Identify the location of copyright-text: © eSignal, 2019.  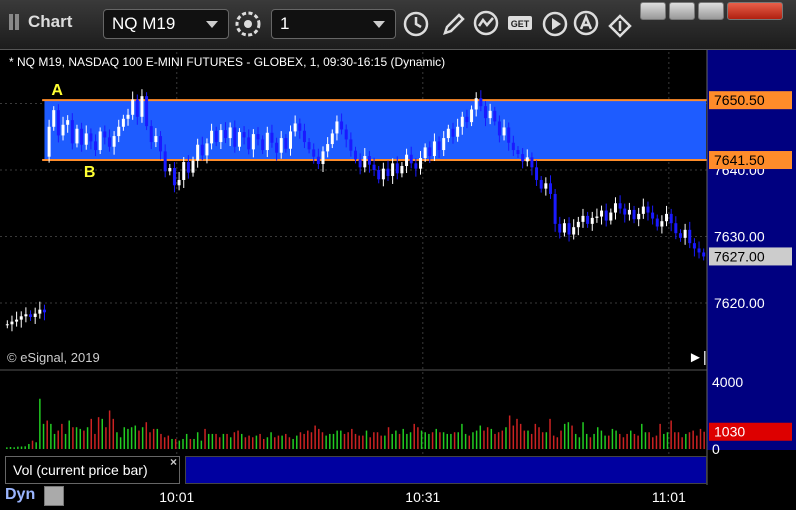
(53, 357).